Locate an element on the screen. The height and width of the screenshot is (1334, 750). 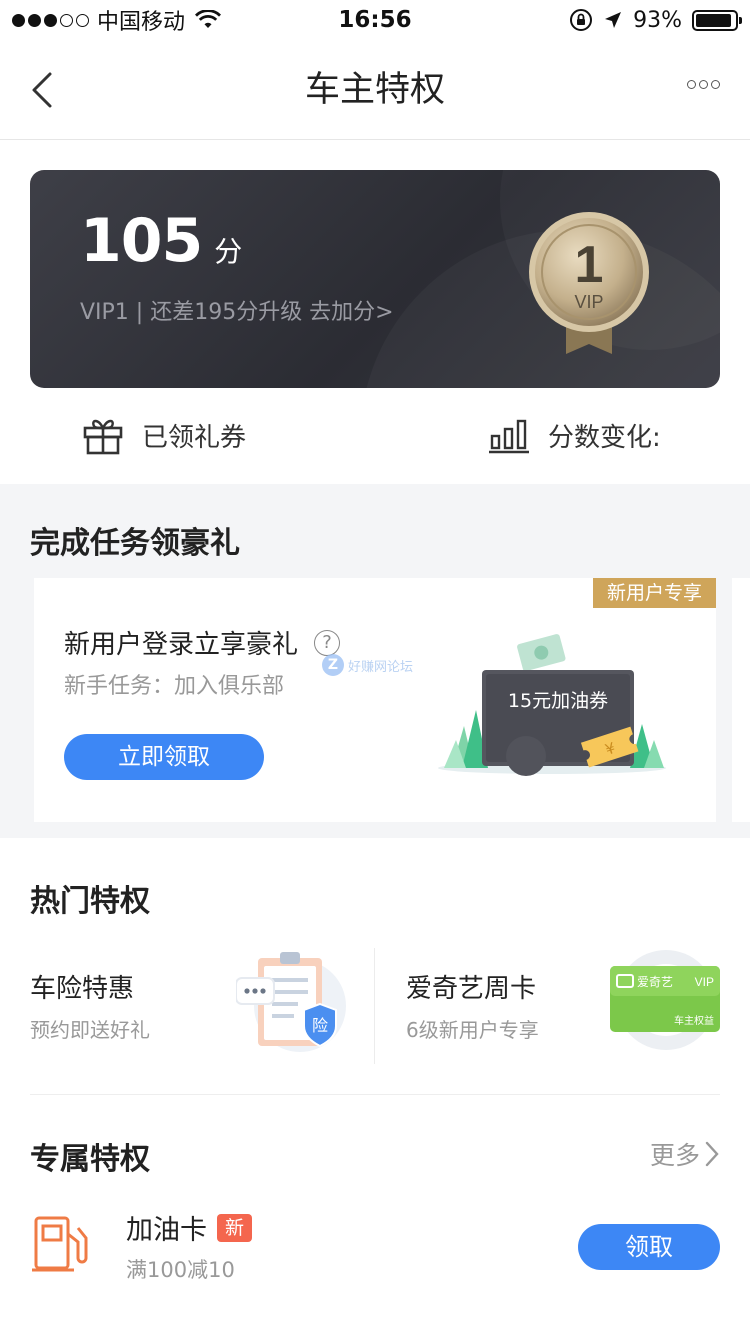
fuel-card-name: 加油卡 新 is located at coordinates (189, 1227).